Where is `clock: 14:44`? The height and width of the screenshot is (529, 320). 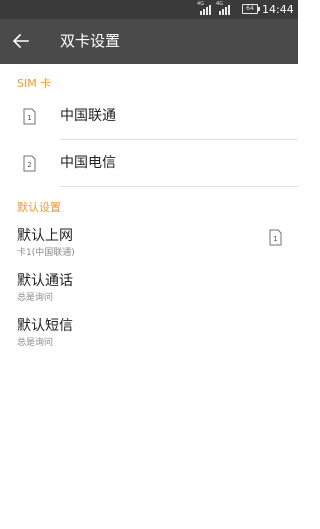
clock: 14:44 is located at coordinates (278, 9).